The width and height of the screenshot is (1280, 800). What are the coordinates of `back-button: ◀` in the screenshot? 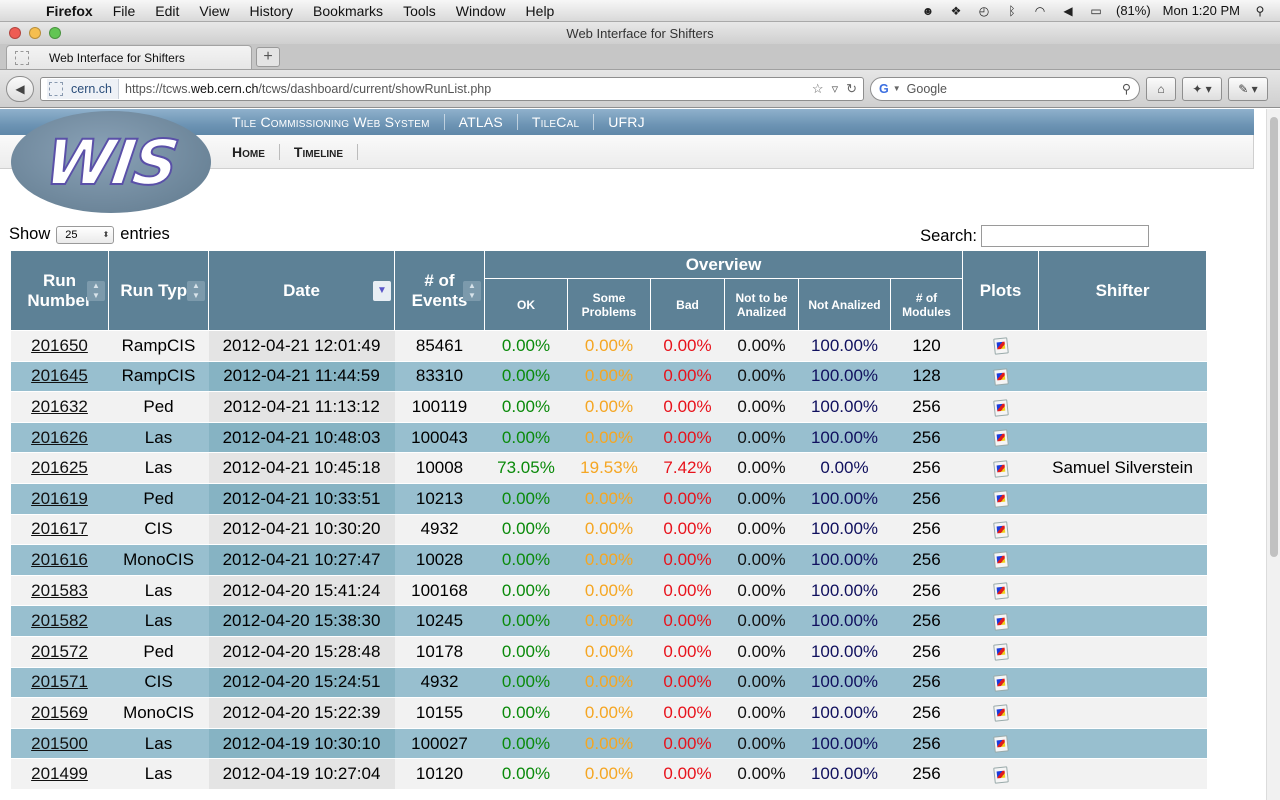 It's located at (20, 88).